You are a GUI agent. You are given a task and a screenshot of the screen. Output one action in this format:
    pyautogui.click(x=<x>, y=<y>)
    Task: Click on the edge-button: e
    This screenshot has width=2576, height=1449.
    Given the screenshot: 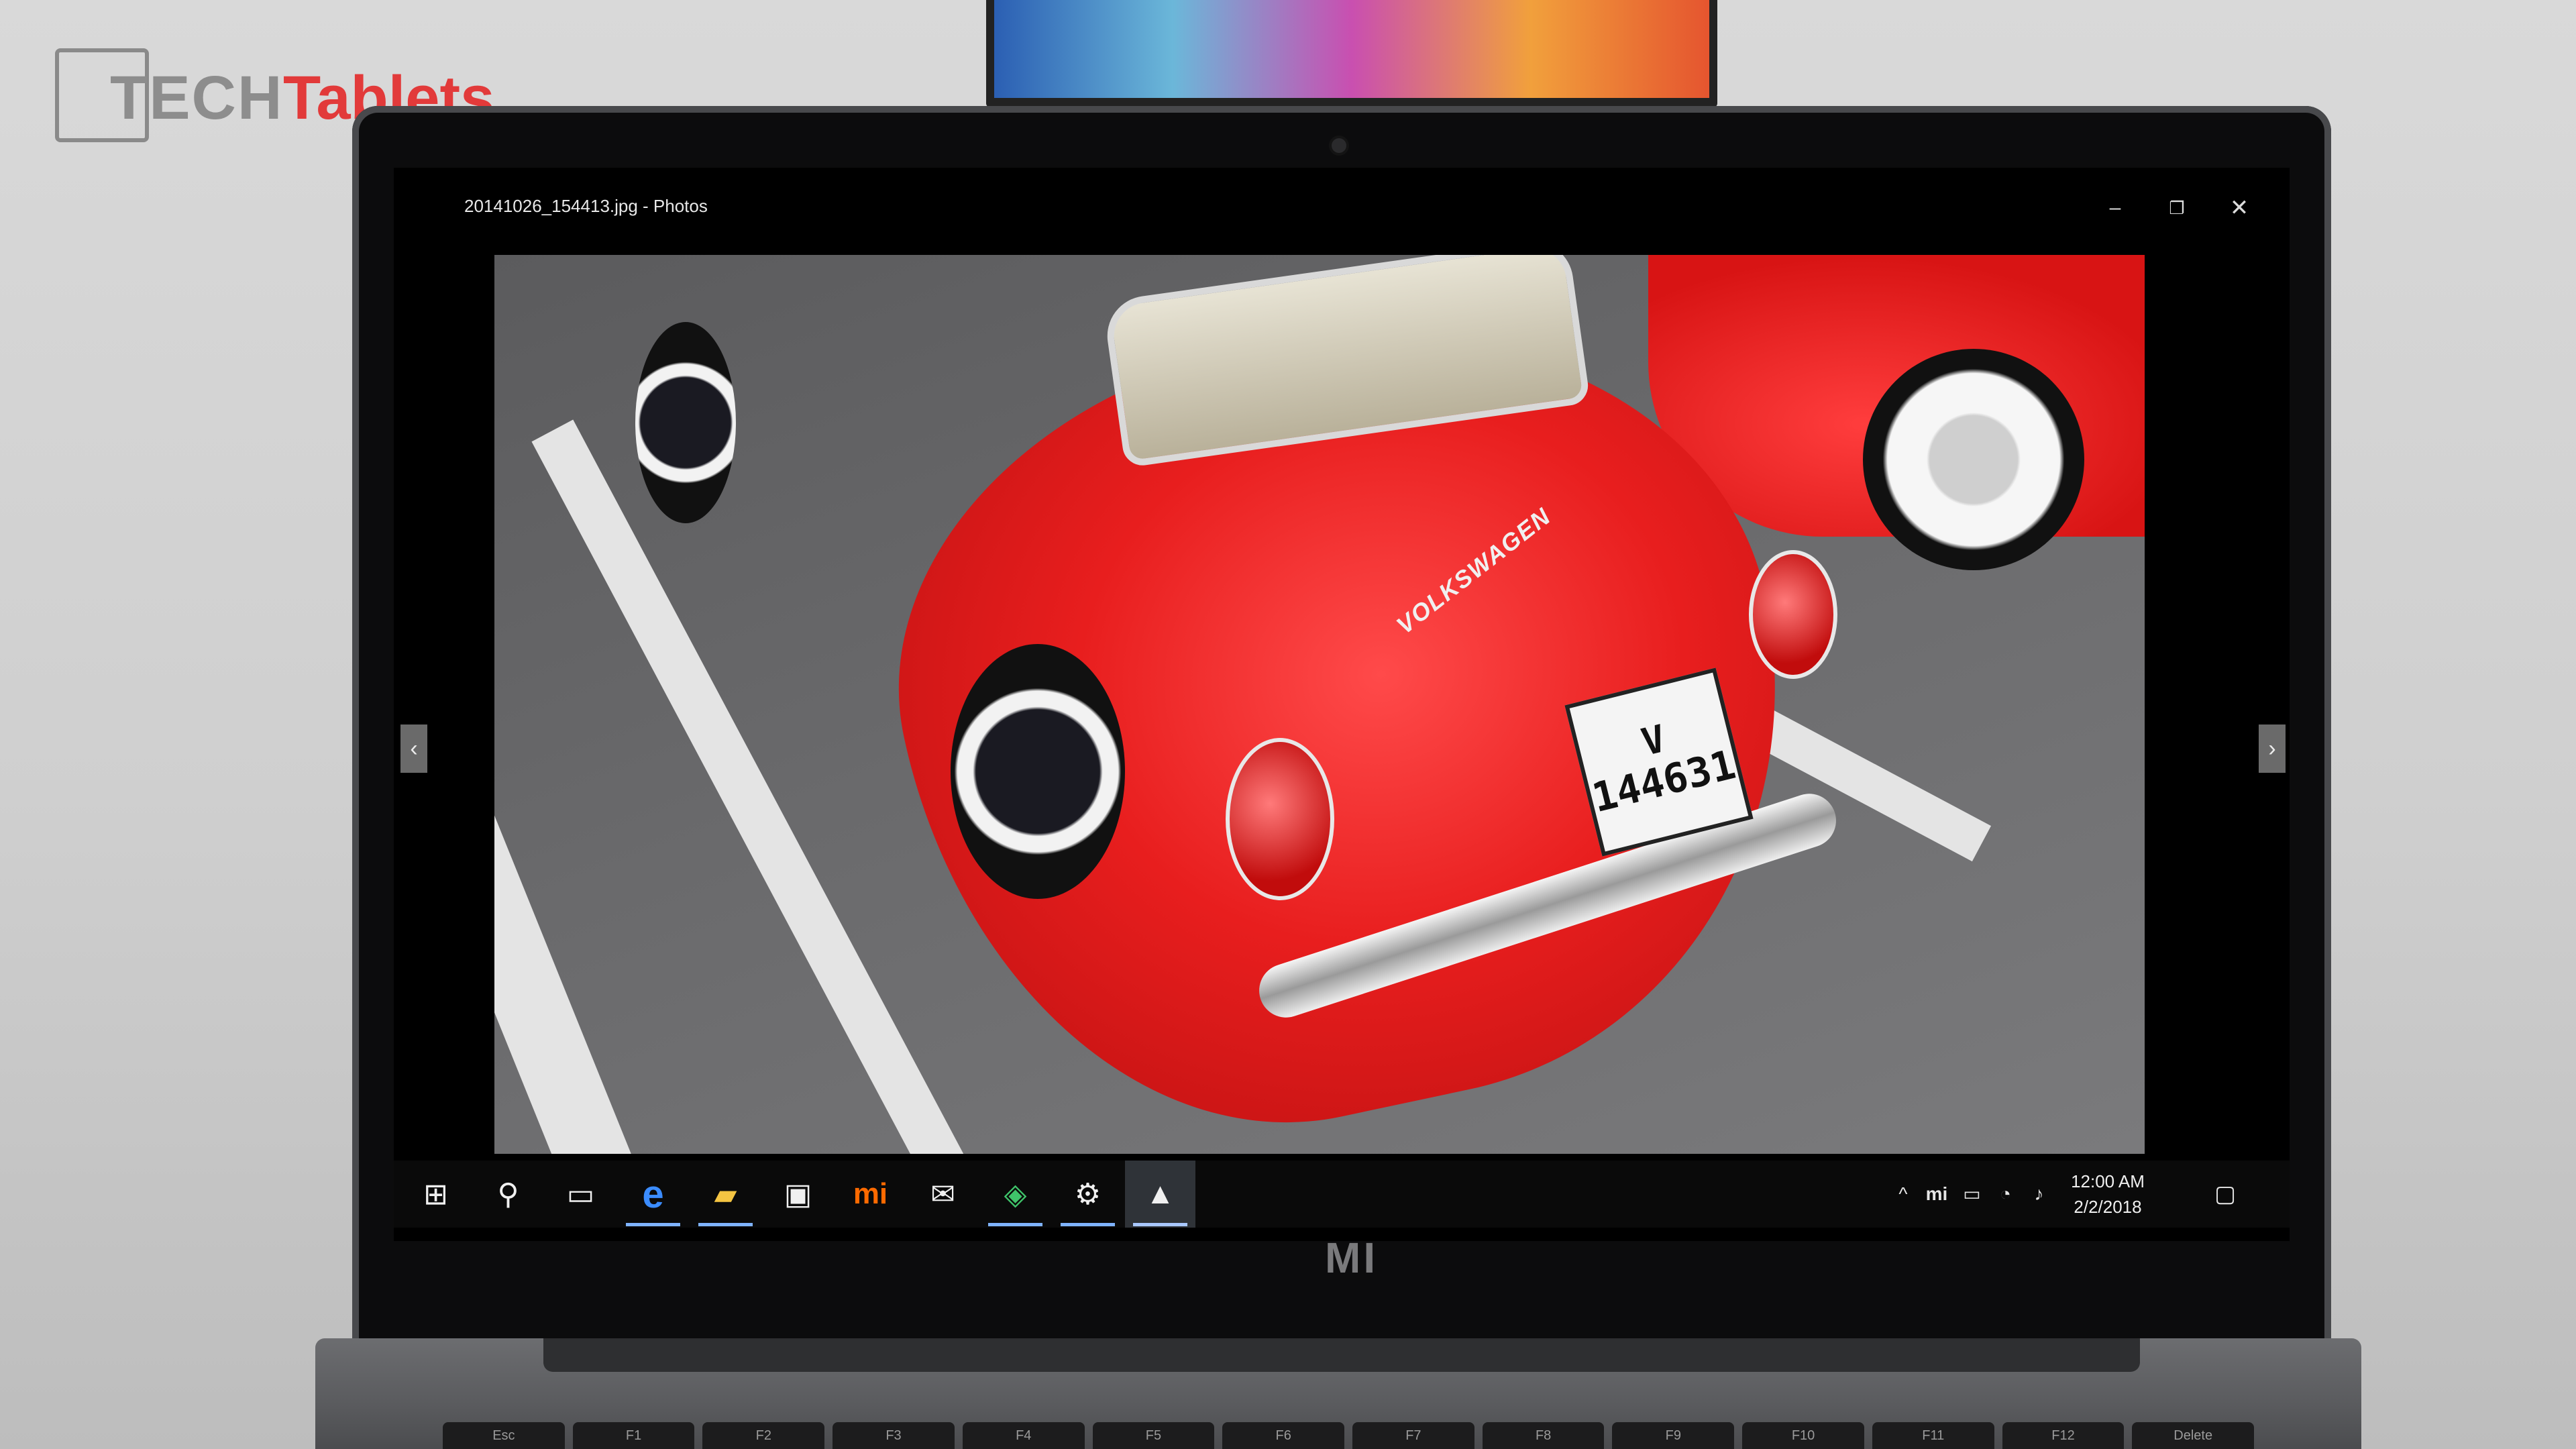 What is the action you would take?
    pyautogui.click(x=653, y=1194)
    